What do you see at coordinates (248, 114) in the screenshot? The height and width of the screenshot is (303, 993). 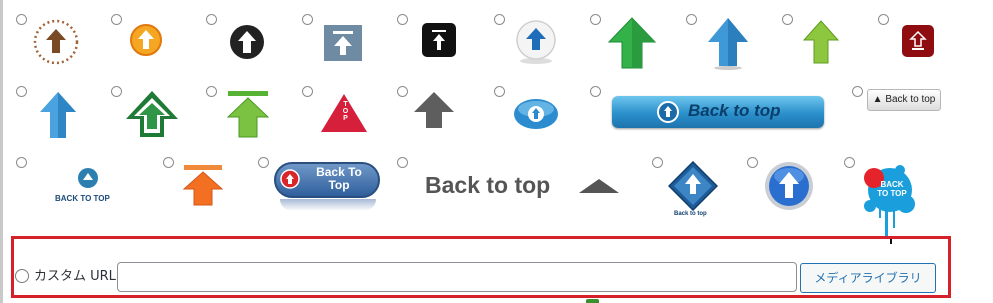 I see `green-bar-up-arrow-icon` at bounding box center [248, 114].